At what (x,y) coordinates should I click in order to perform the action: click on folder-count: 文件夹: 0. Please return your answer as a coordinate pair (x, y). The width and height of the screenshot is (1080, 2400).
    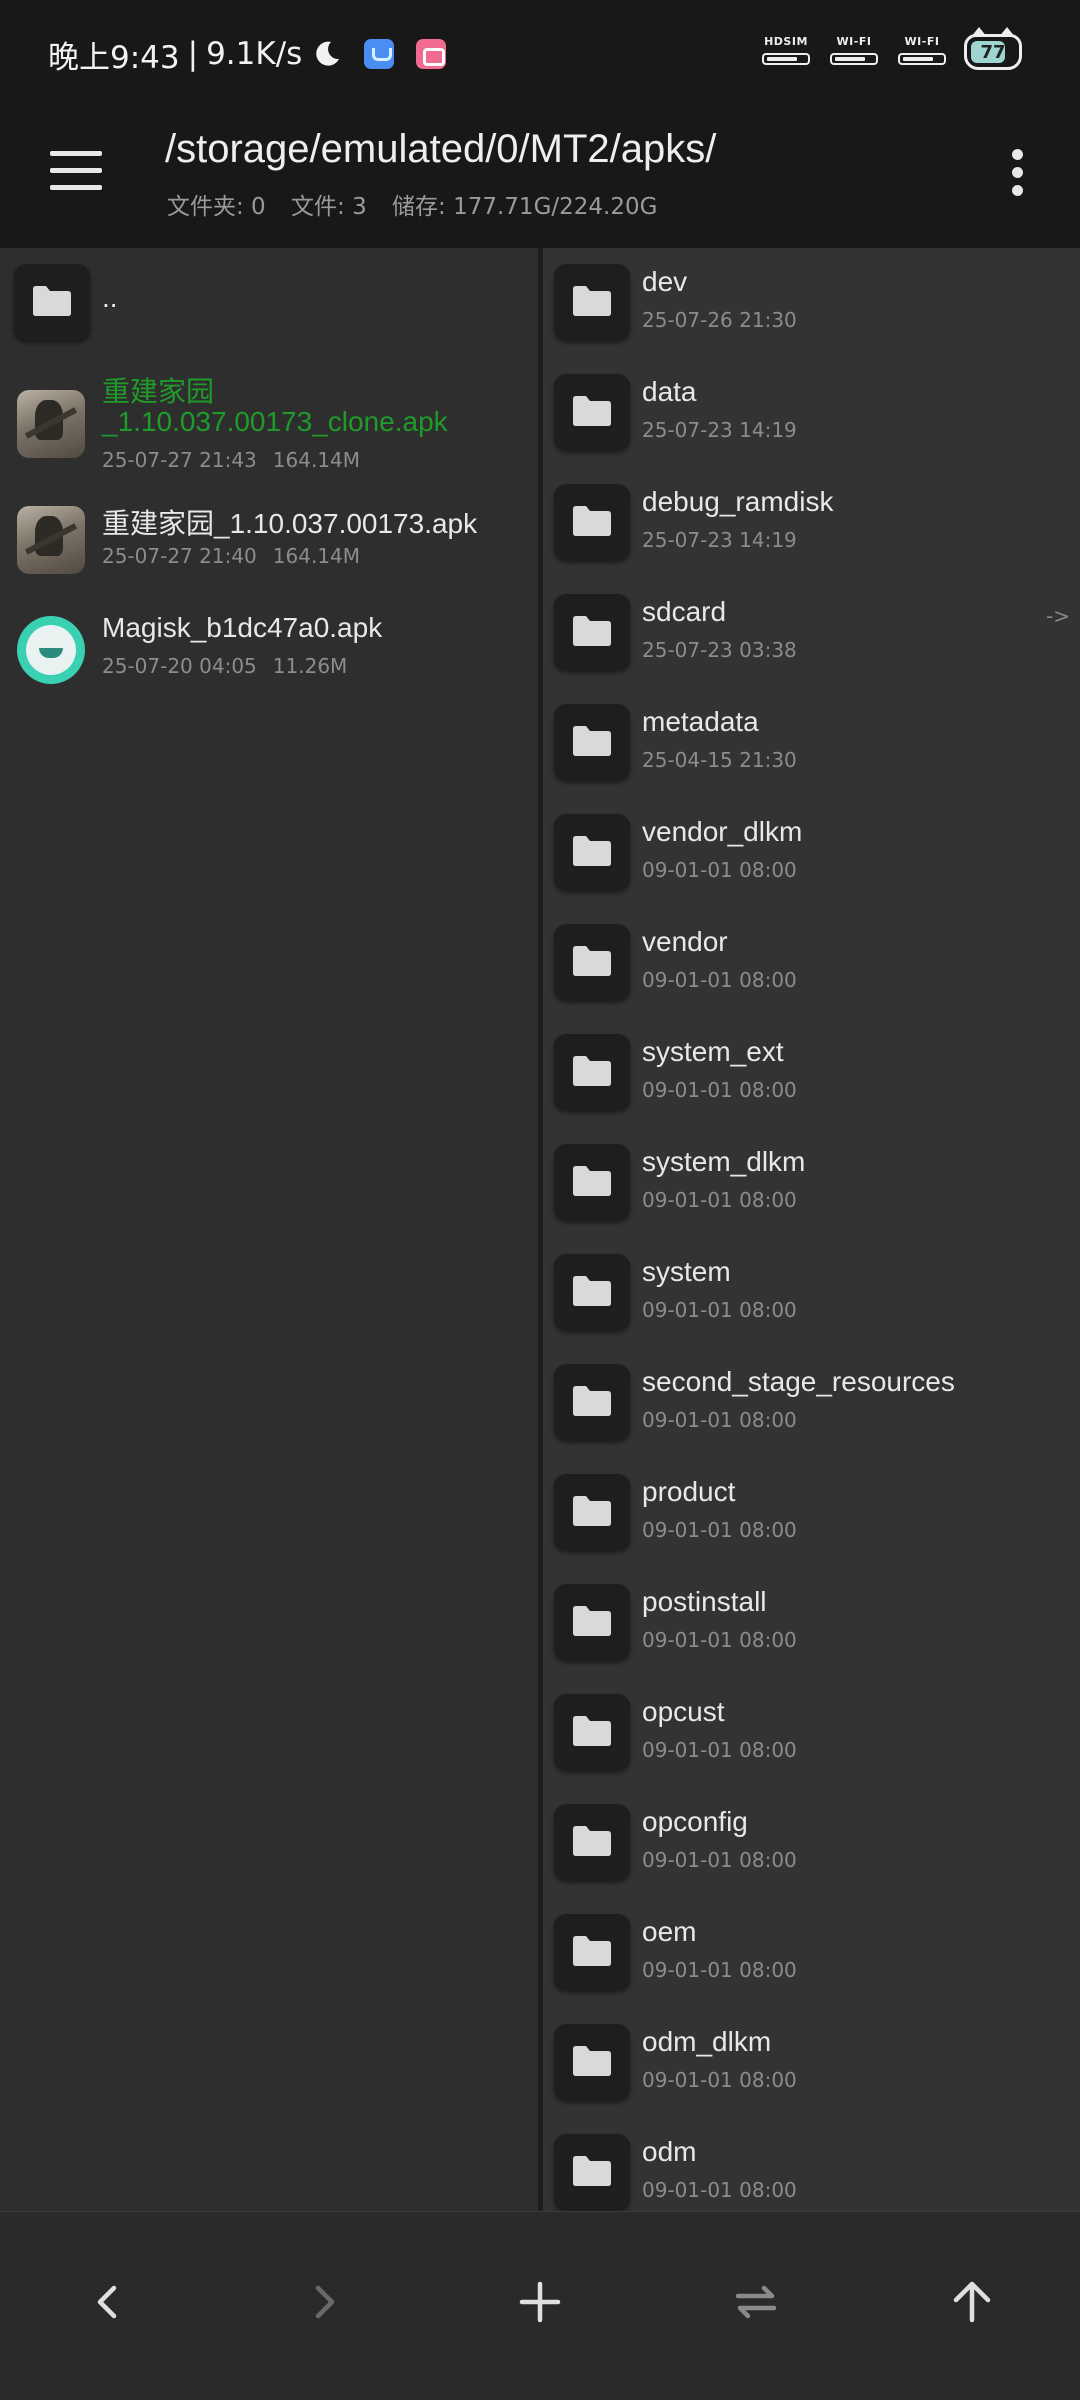
    Looking at the image, I should click on (216, 207).